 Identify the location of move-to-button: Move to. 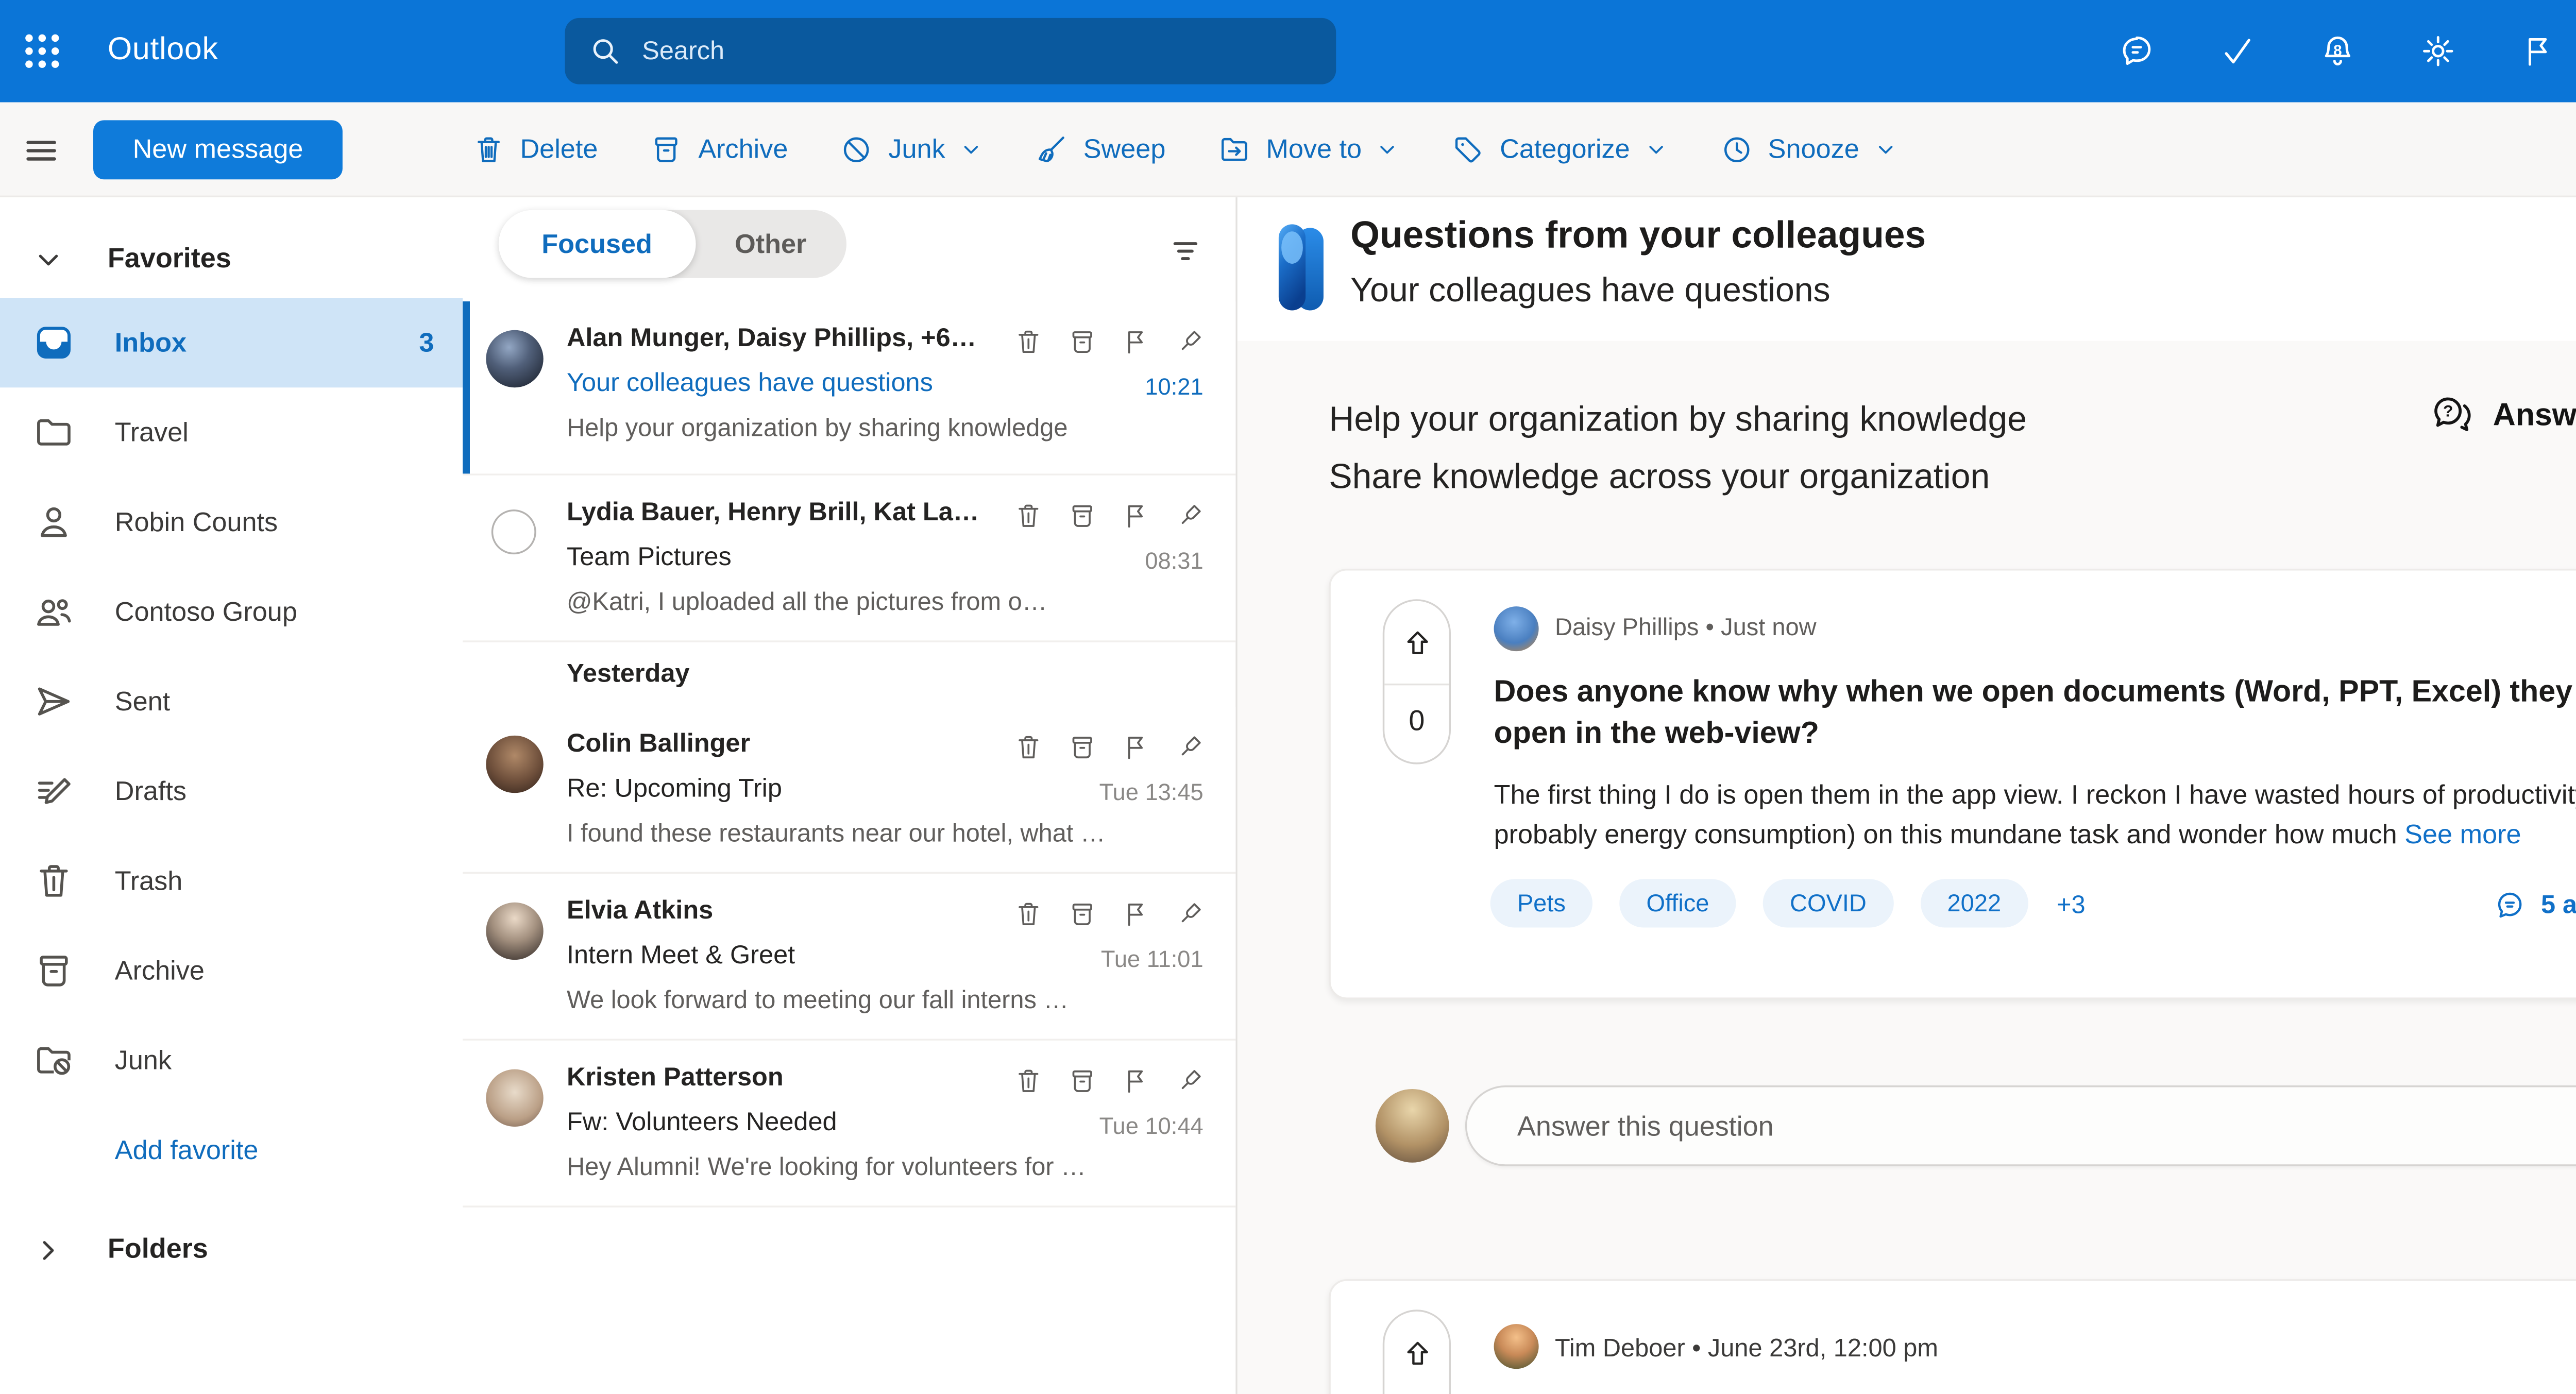
(1308, 149).